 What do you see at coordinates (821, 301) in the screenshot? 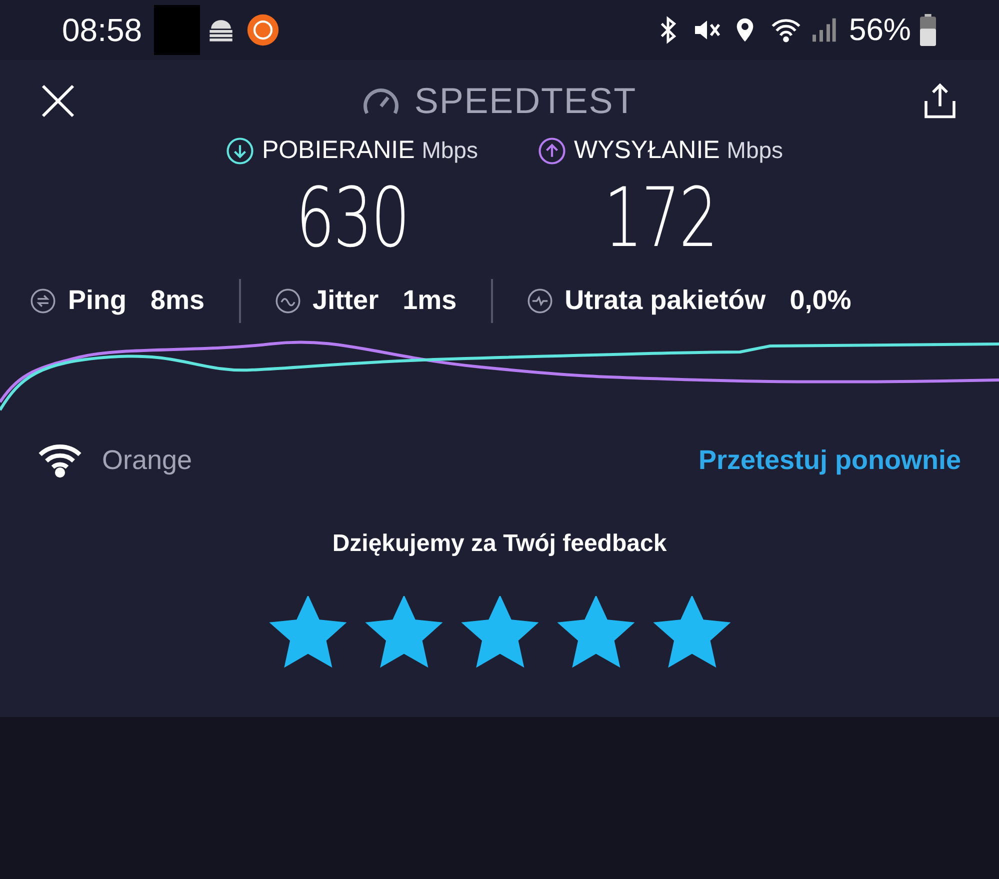
I see `metric-value: 0,0%` at bounding box center [821, 301].